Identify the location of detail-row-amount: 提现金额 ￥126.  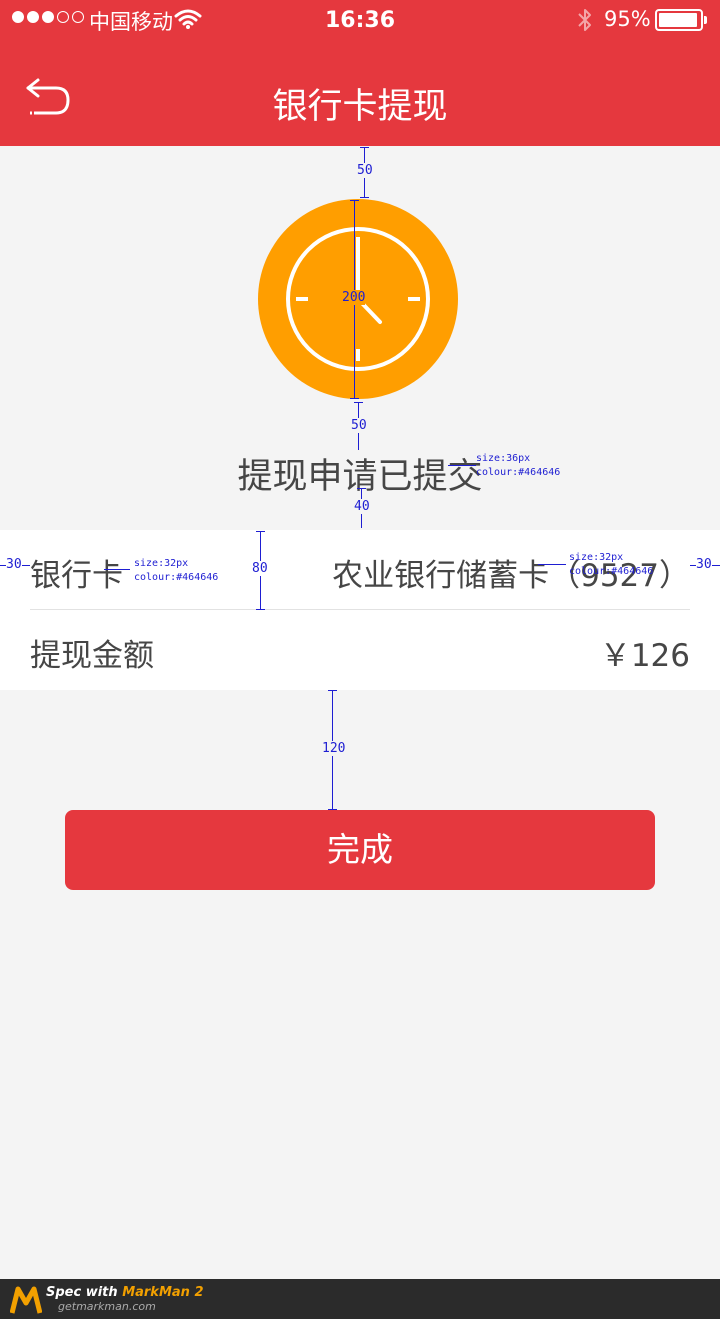
(360, 650).